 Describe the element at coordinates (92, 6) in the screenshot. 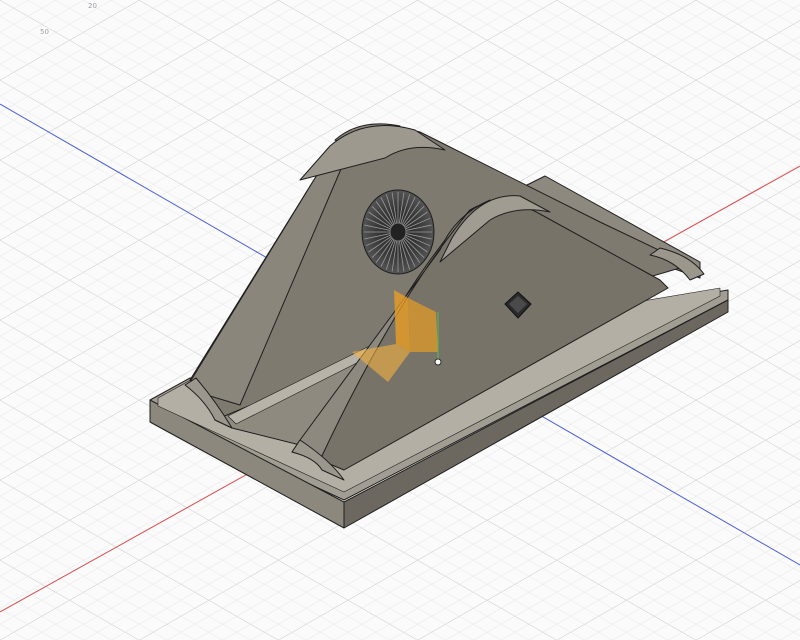

I see `ruler-label-20: 20` at that location.